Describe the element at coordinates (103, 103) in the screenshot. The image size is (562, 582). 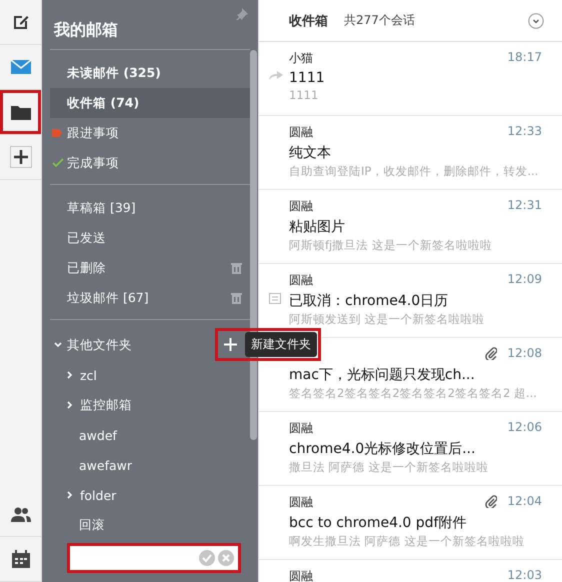
I see `folder-label: 收件箱 (74)` at that location.